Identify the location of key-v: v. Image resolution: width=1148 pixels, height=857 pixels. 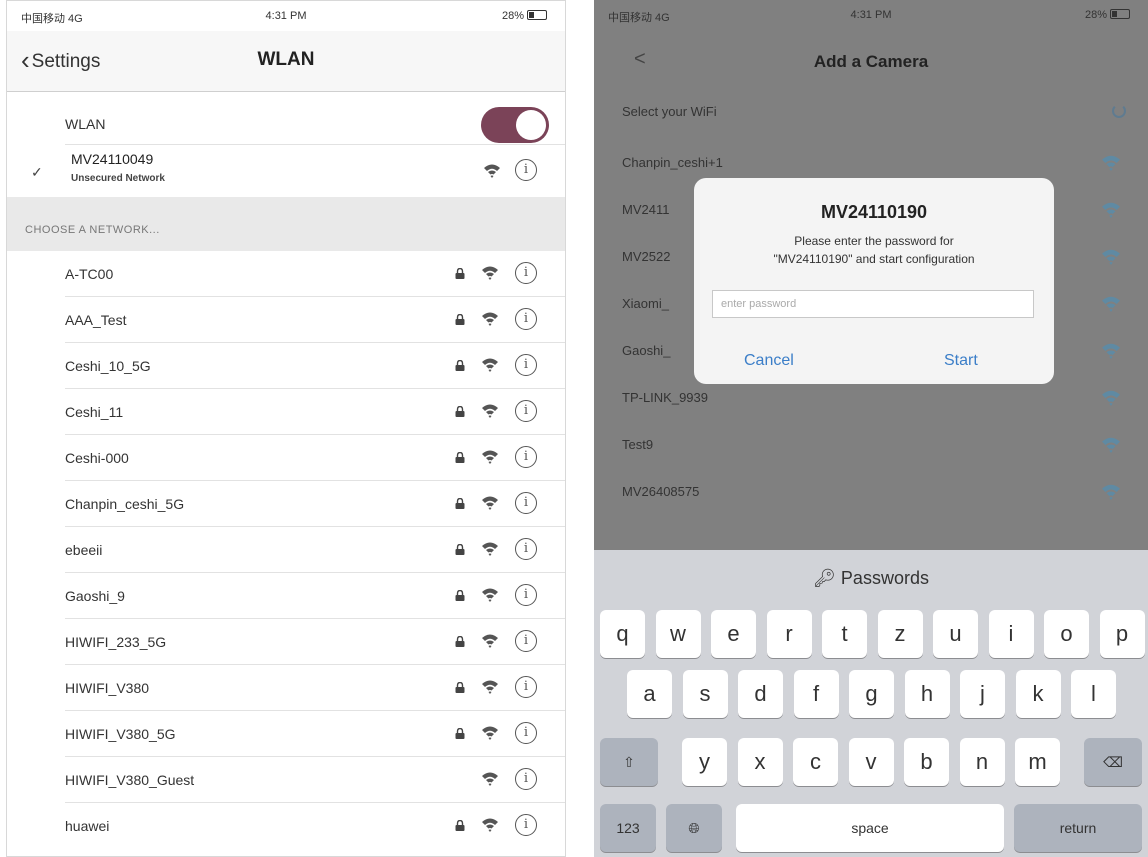
(871, 762).